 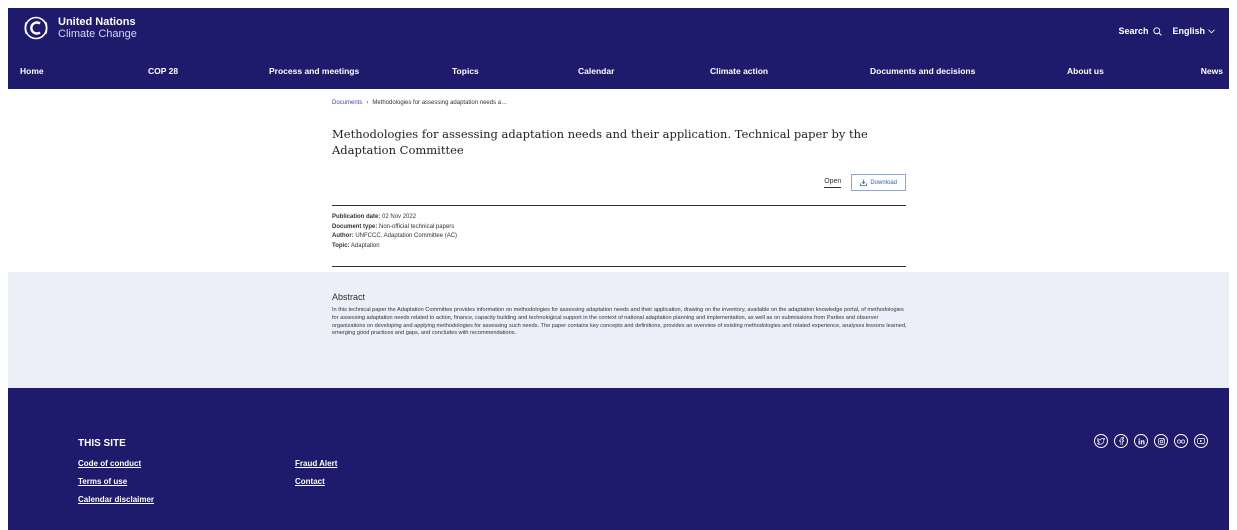 I want to click on download-label: Download, so click(x=883, y=182).